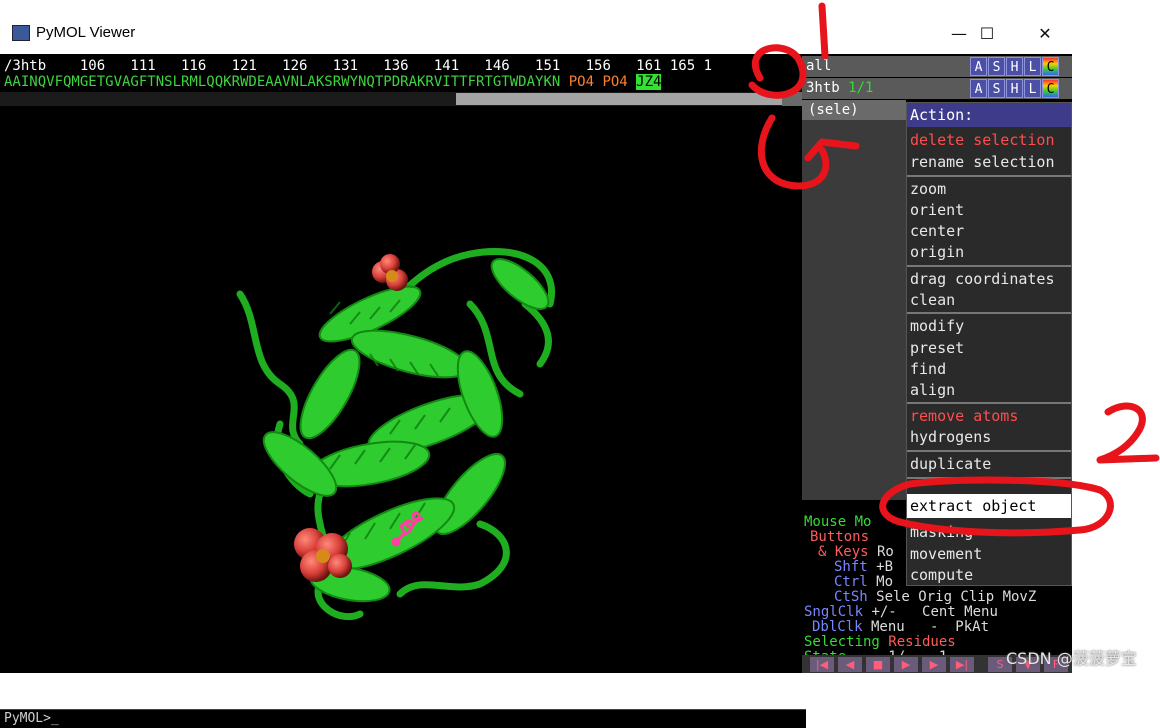  What do you see at coordinates (861, 88) in the screenshot?
I see `object-3htb-state-count: 1/1` at bounding box center [861, 88].